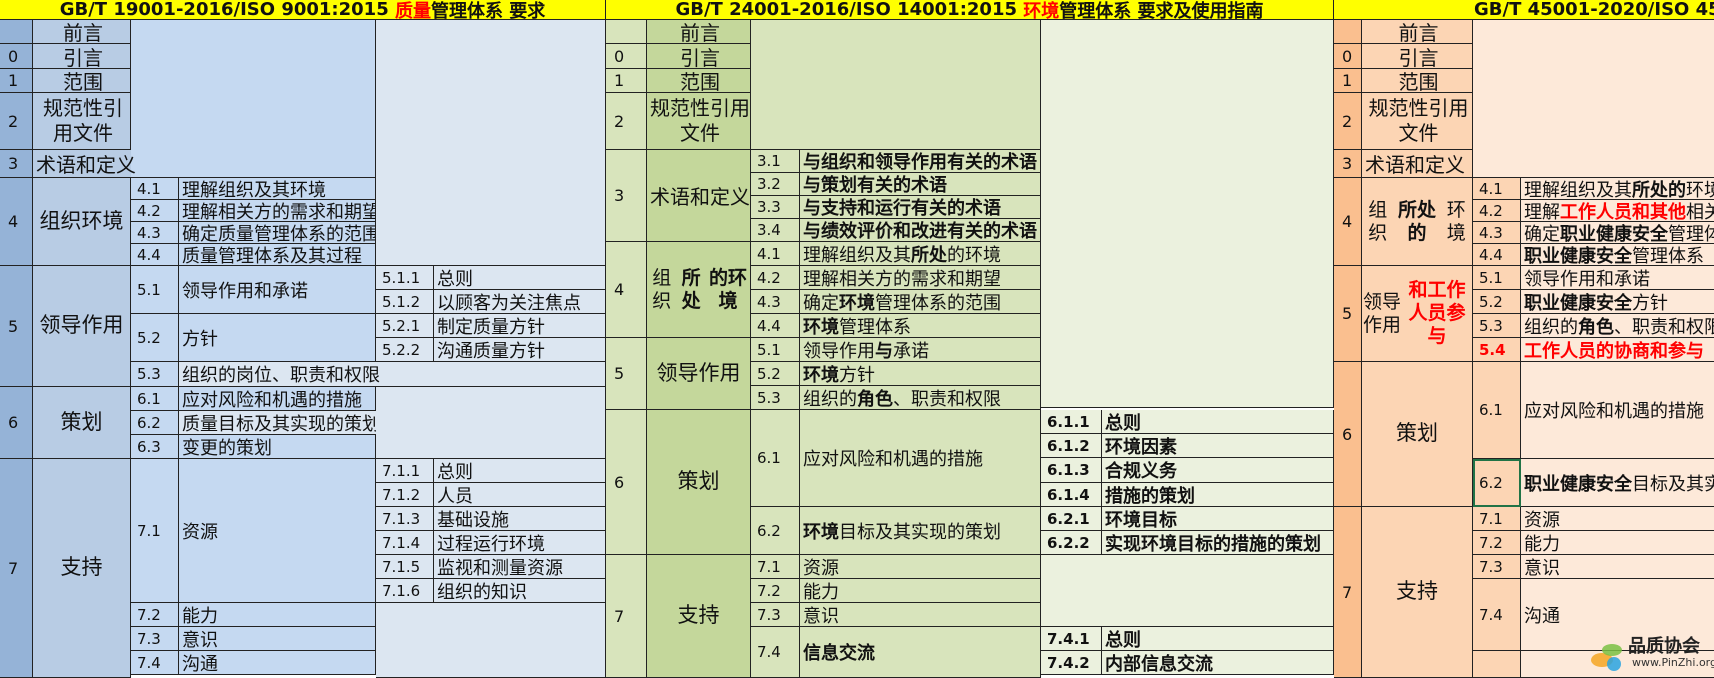  What do you see at coordinates (520, 326) in the screenshot?
I see `q-5-2-1: 制定质量方针` at bounding box center [520, 326].